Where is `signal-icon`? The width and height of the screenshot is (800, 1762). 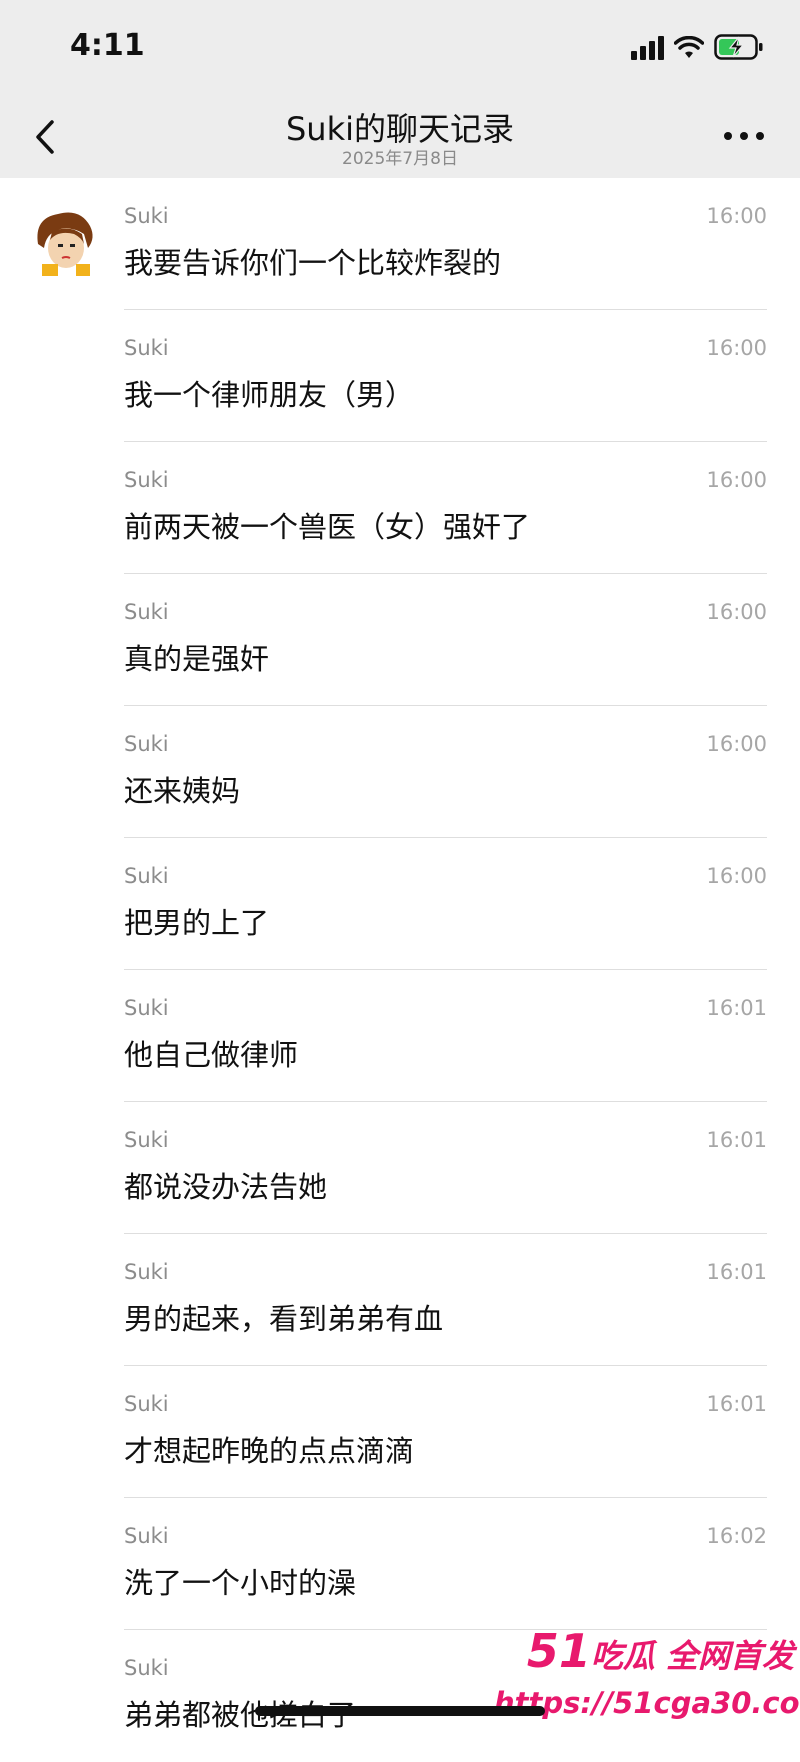 signal-icon is located at coordinates (647, 48).